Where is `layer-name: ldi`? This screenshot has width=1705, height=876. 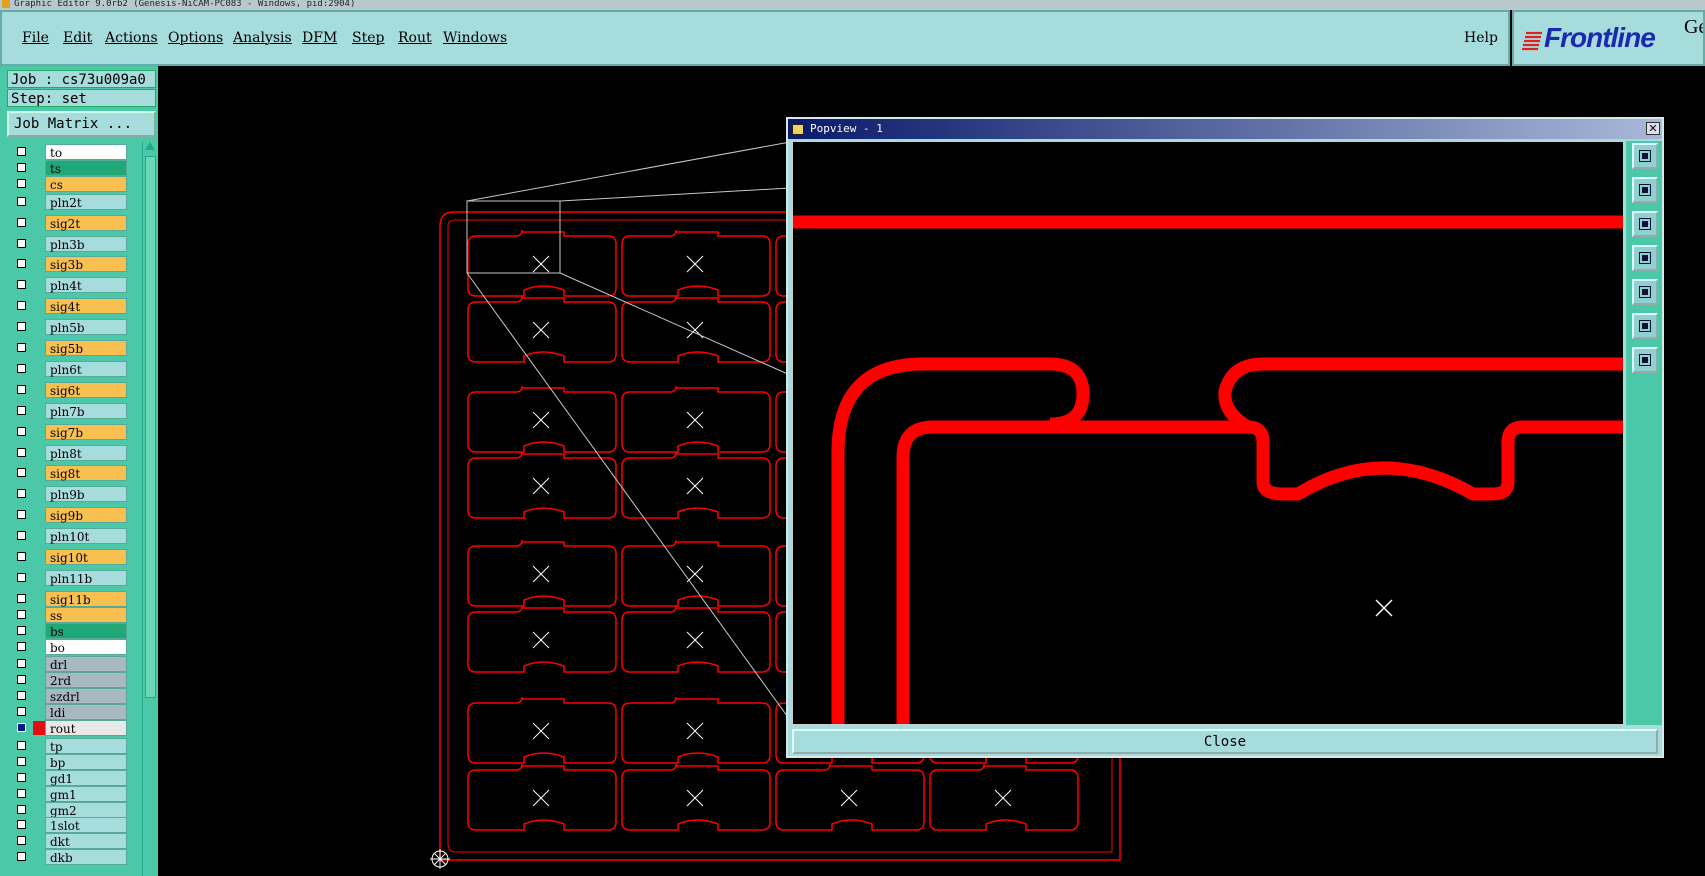 layer-name: ldi is located at coordinates (86, 712).